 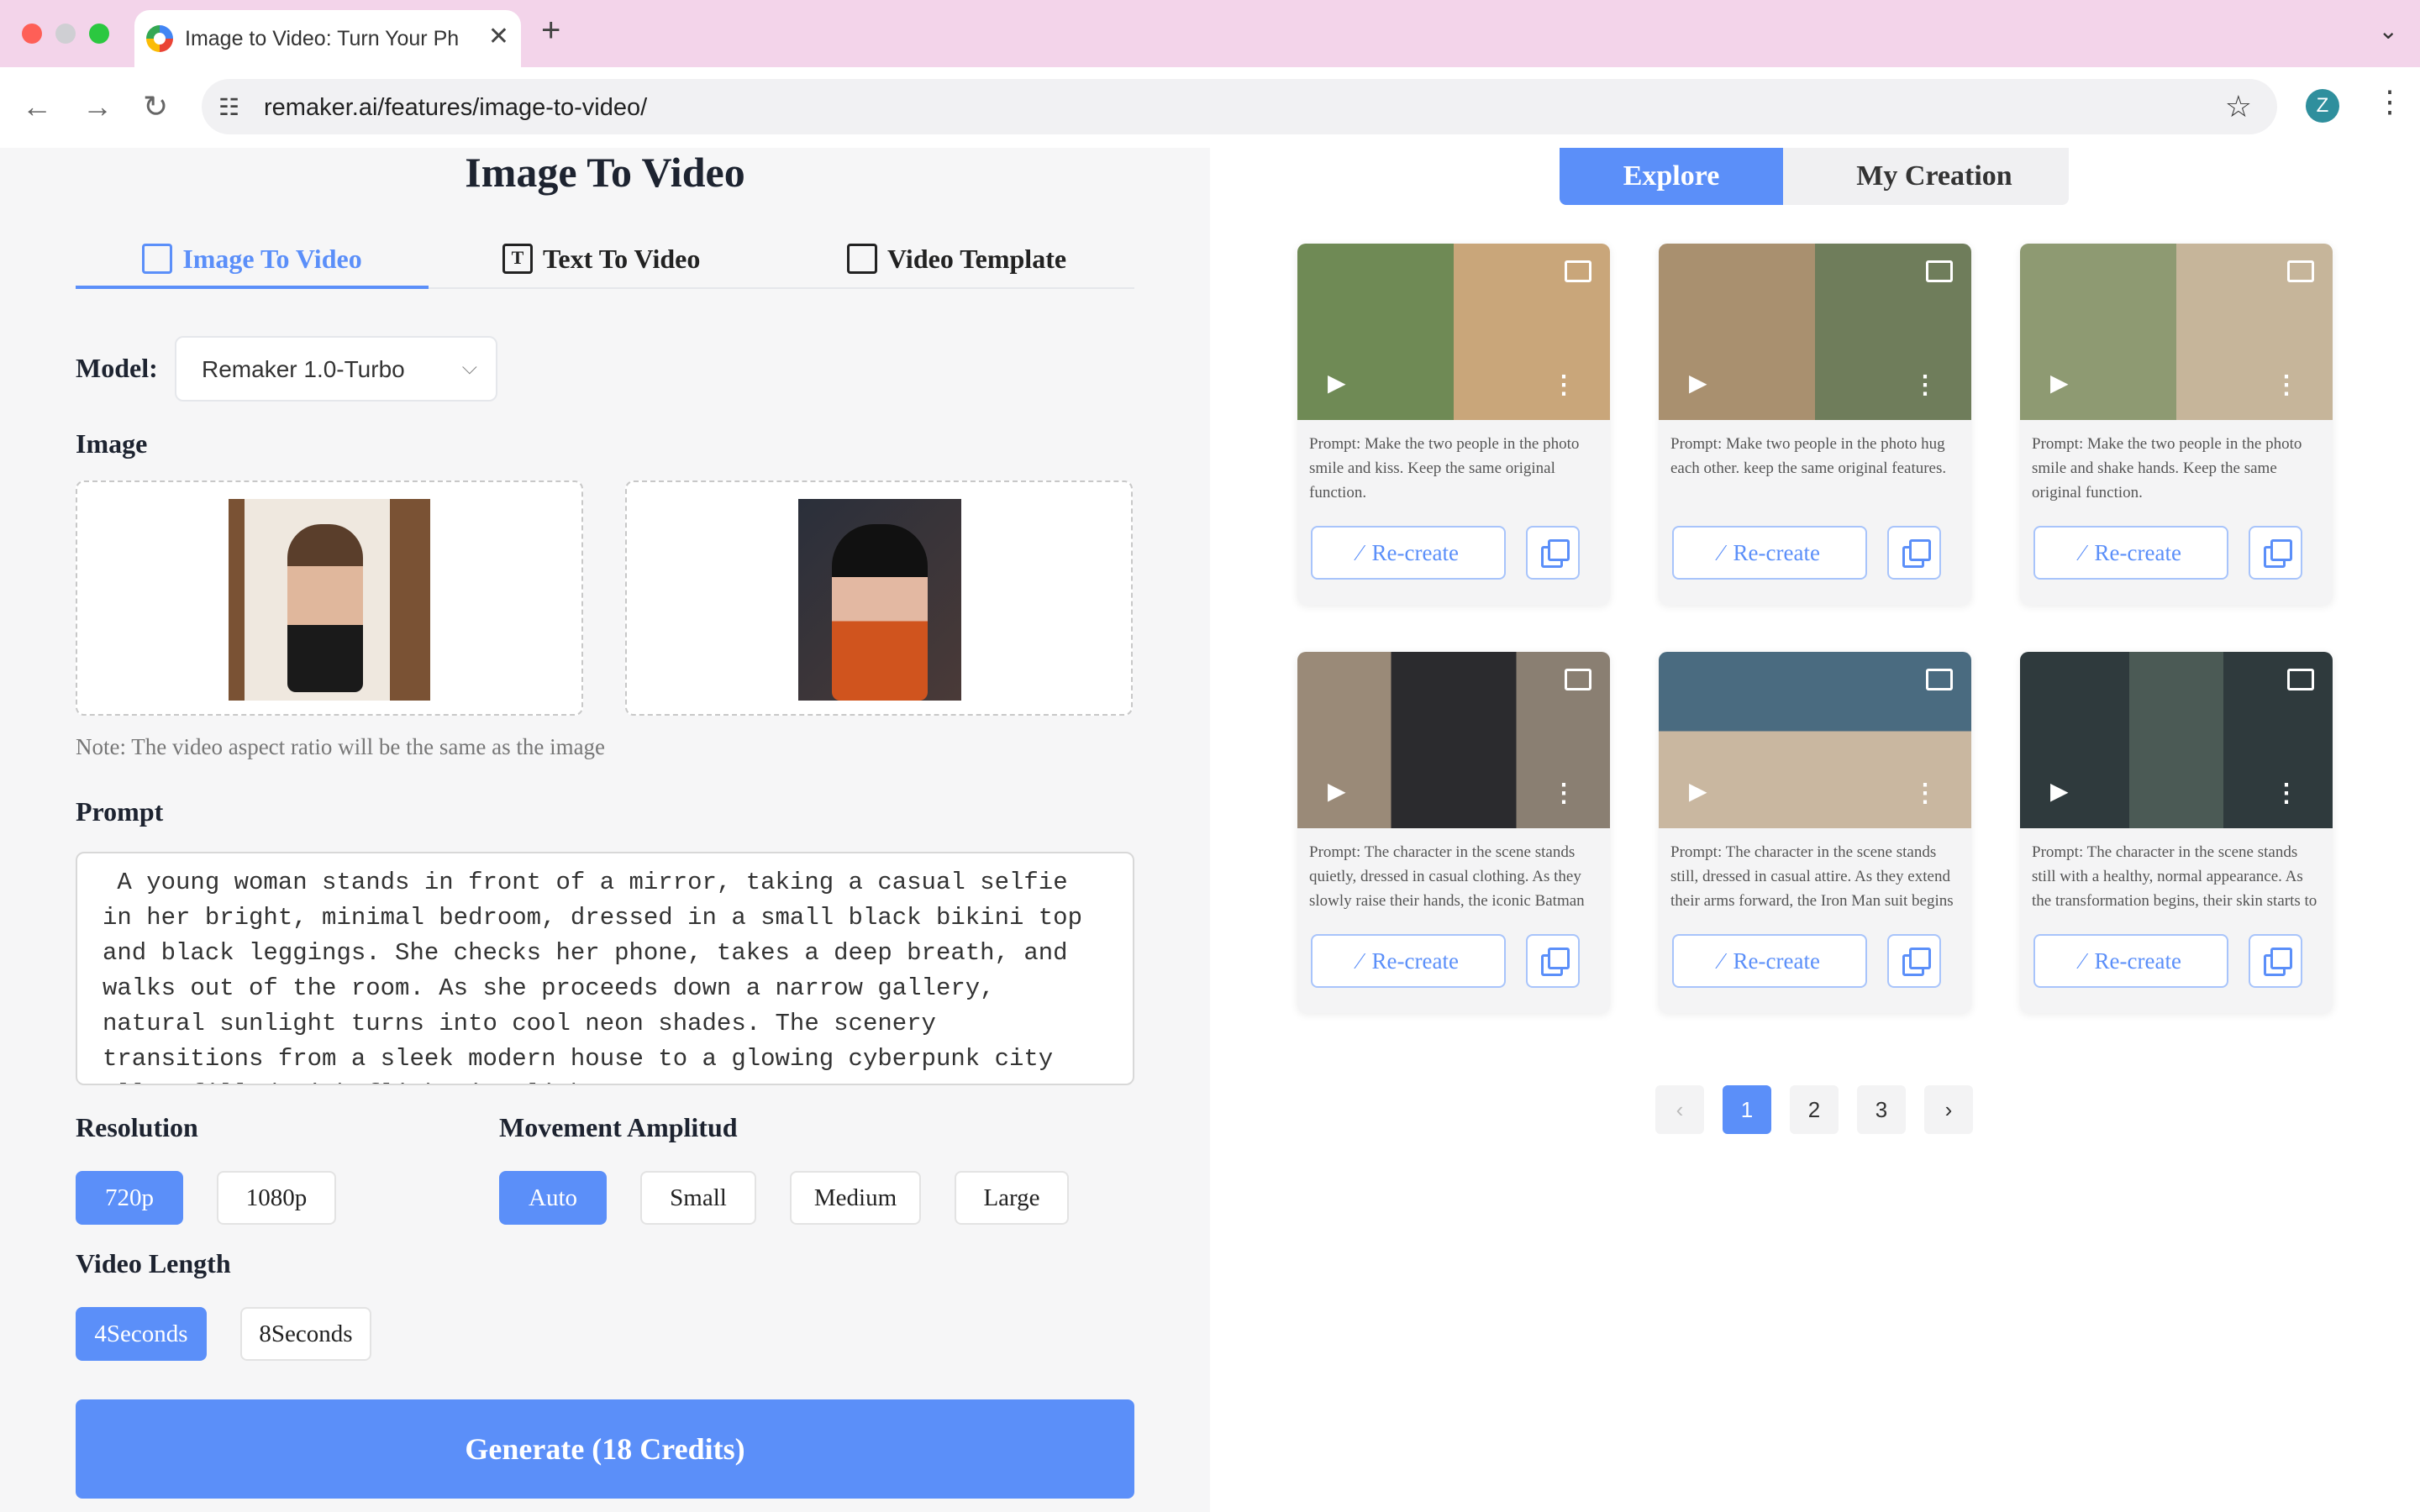 What do you see at coordinates (120, 811) in the screenshot?
I see `prompt-label: Prompt` at bounding box center [120, 811].